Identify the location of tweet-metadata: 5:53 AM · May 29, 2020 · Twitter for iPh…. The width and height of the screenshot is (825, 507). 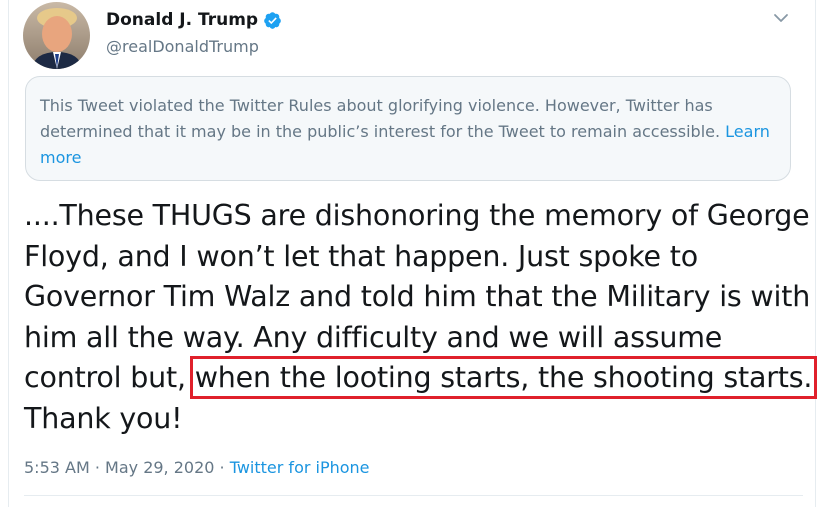
(197, 467).